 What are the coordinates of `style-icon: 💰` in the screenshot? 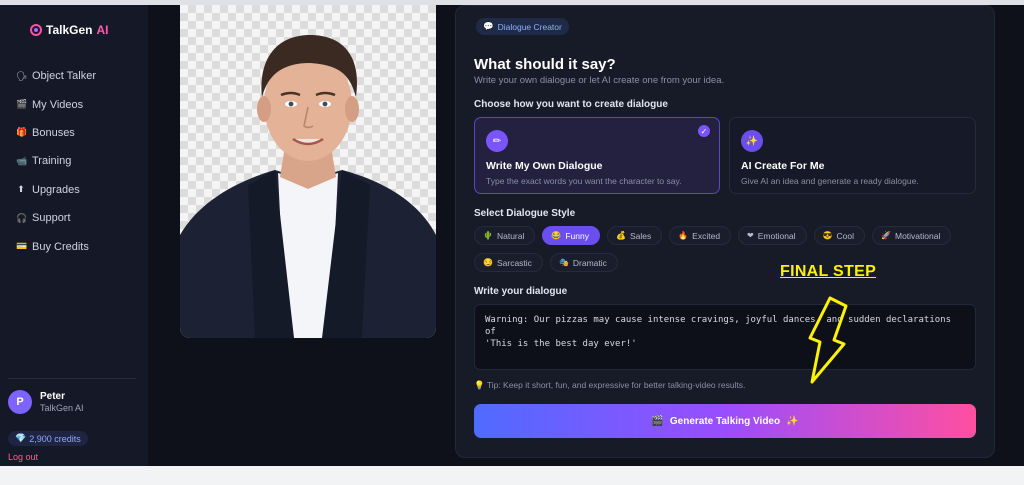 It's located at (620, 235).